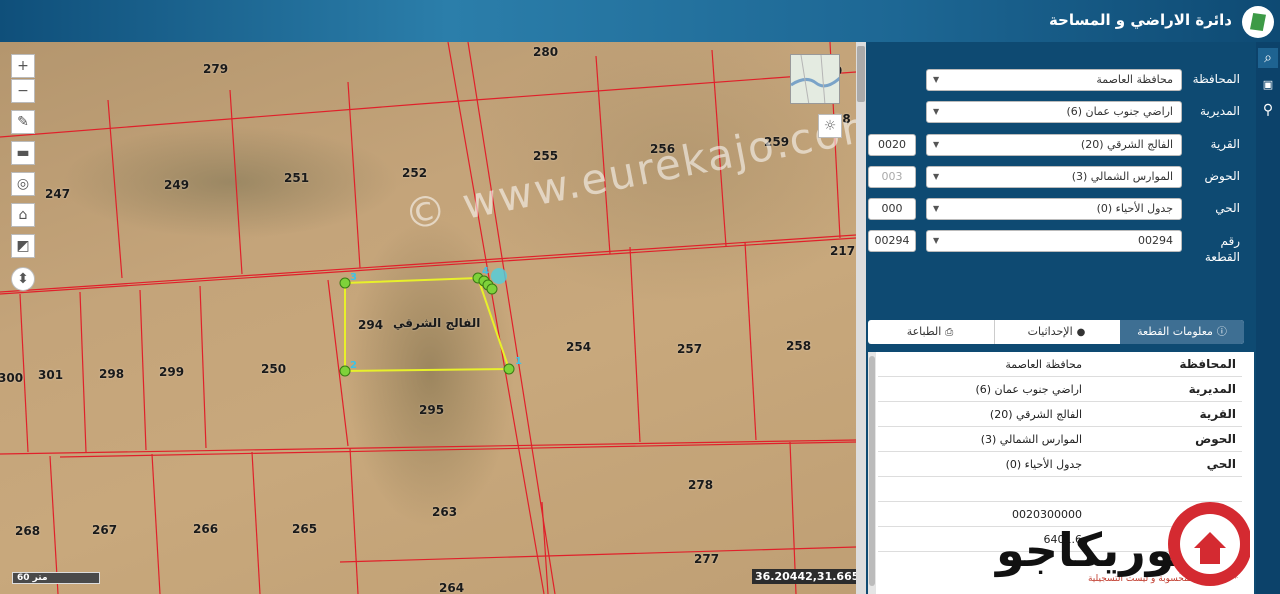 This screenshot has height=594, width=1280. Describe the element at coordinates (353, 365) in the screenshot. I see `vertex-label: 2` at that location.